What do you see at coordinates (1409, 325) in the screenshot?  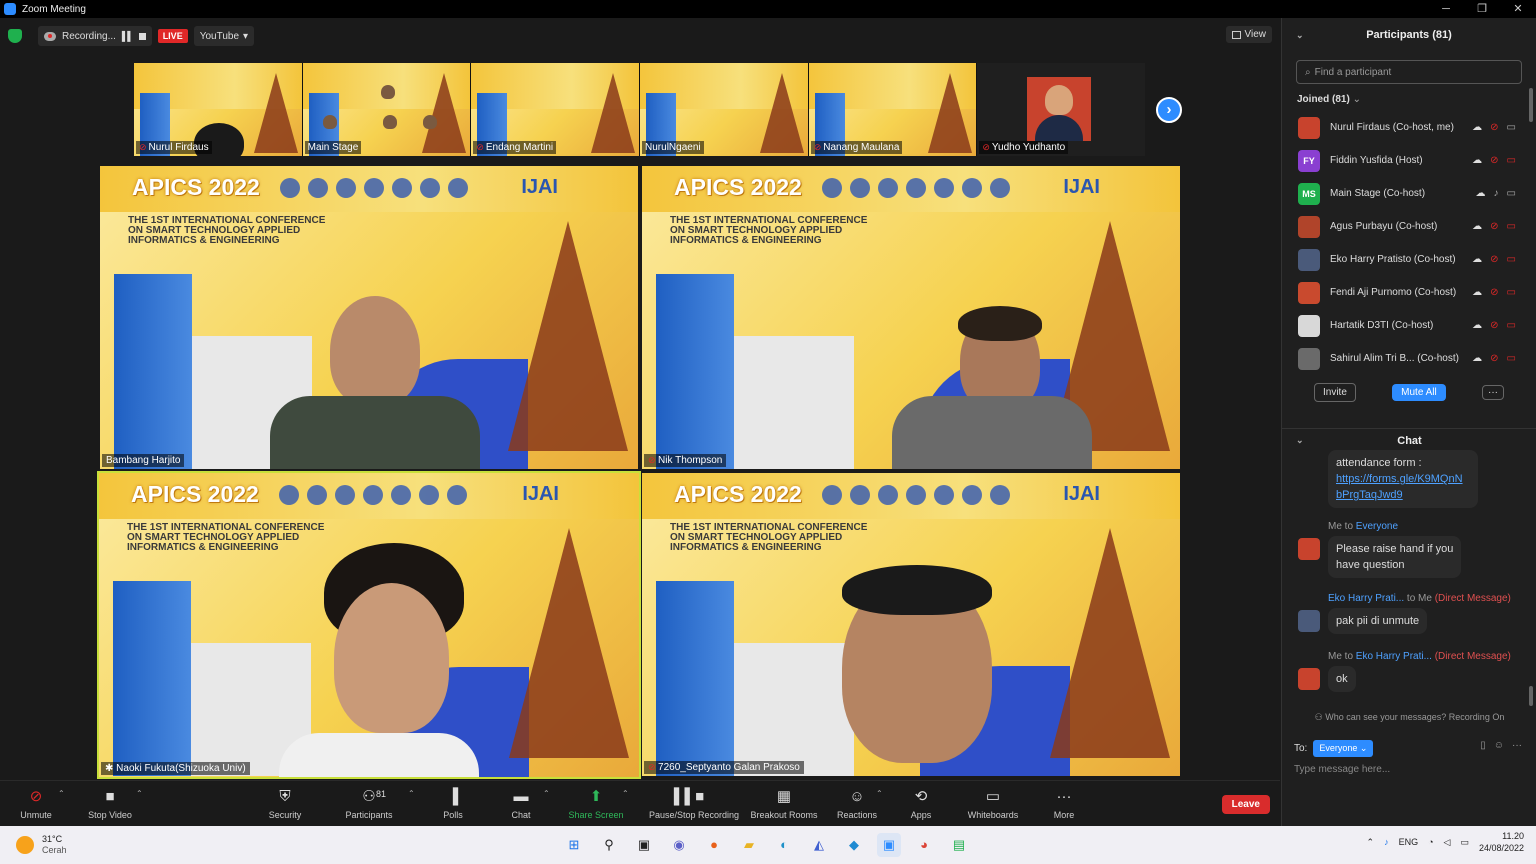 I see `participant-row: Hartatik D3TI (Co-host) ☁ ⊘ ▭` at bounding box center [1409, 325].